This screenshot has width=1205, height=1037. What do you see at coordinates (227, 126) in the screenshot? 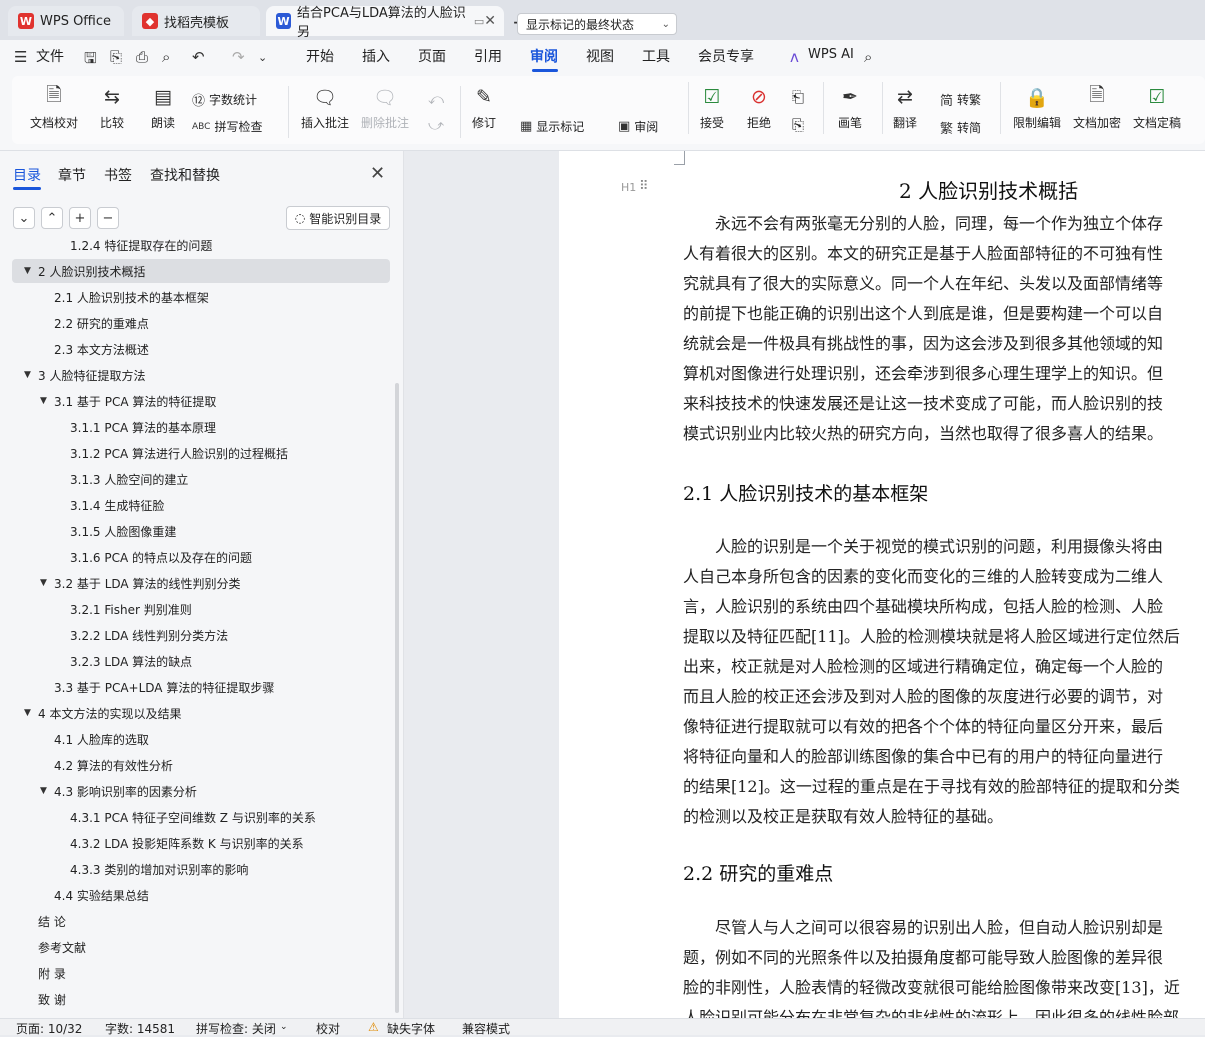
I see `spell-check-button: ABC 拼写检查` at bounding box center [227, 126].